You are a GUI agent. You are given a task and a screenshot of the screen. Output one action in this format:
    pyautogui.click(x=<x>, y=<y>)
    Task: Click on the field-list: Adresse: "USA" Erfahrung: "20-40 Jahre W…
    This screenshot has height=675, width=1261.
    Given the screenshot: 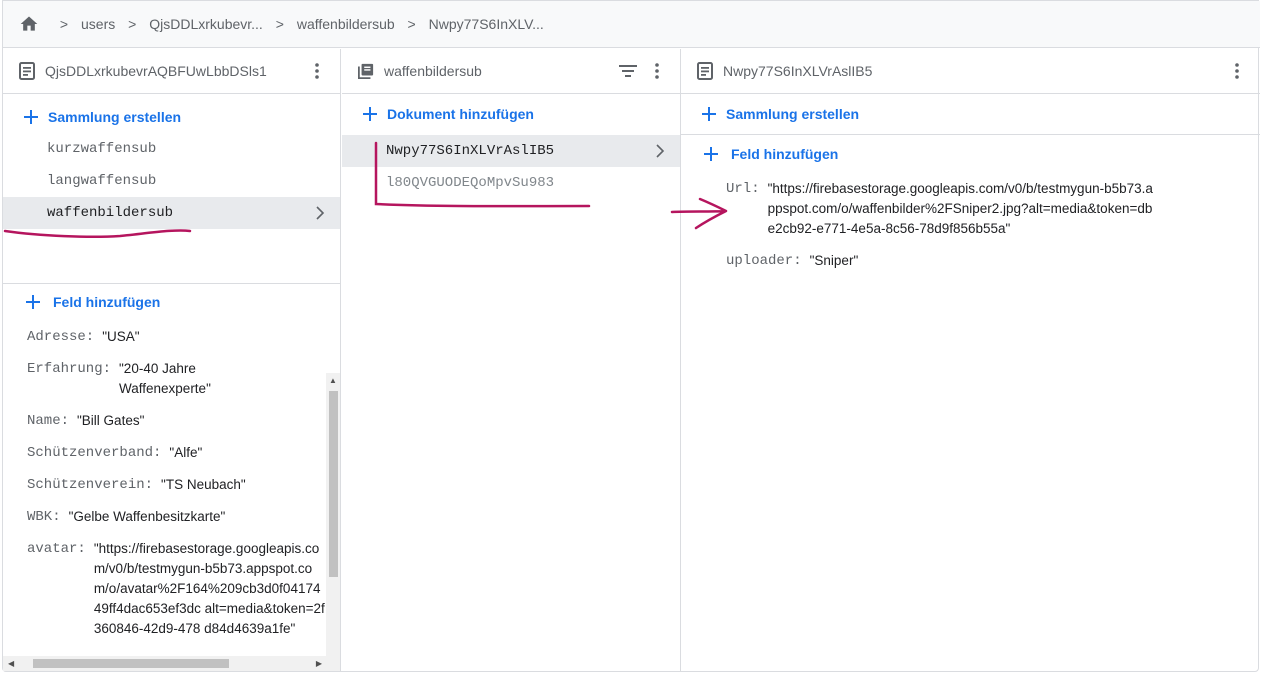 What is the action you would take?
    pyautogui.click(x=177, y=492)
    